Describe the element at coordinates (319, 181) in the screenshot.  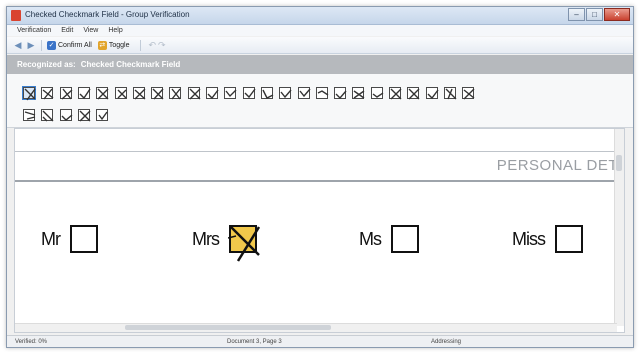
I see `document-rule` at that location.